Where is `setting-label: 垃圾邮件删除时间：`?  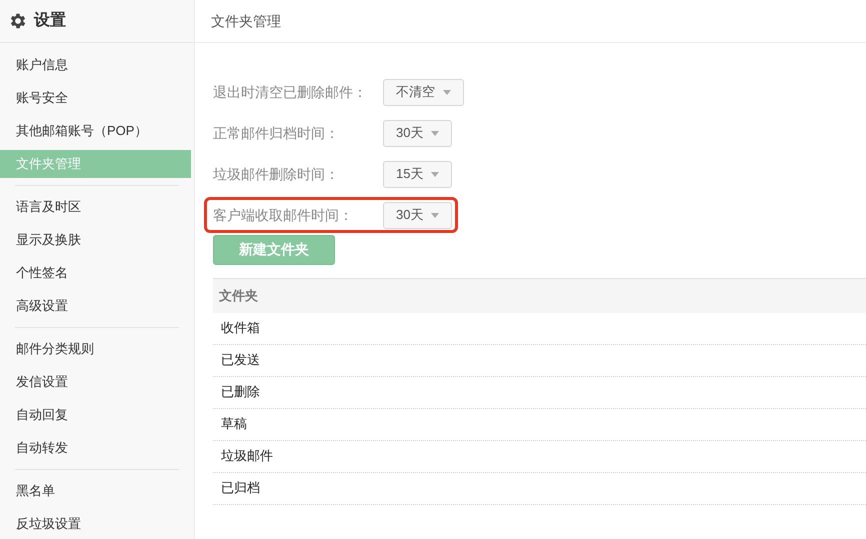
setting-label: 垃圾邮件删除时间： is located at coordinates (276, 174).